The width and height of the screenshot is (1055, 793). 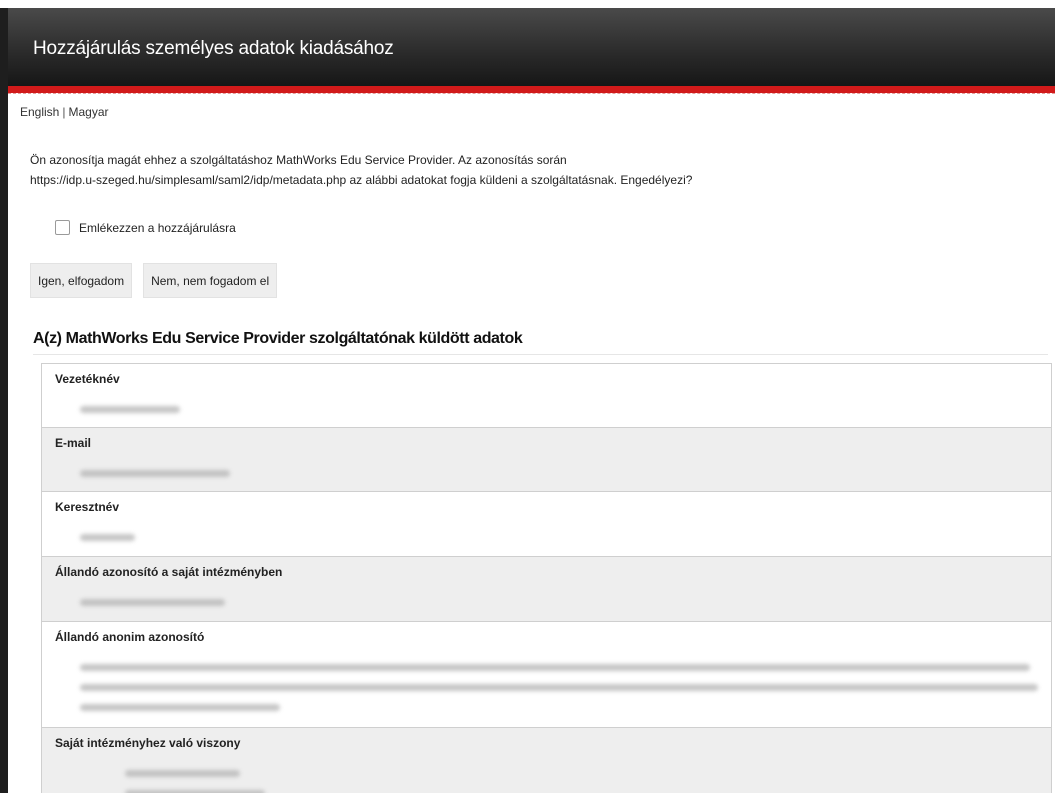 I want to click on remember-consent: Emlékezzen a hozzájárulásra, so click(x=145, y=227).